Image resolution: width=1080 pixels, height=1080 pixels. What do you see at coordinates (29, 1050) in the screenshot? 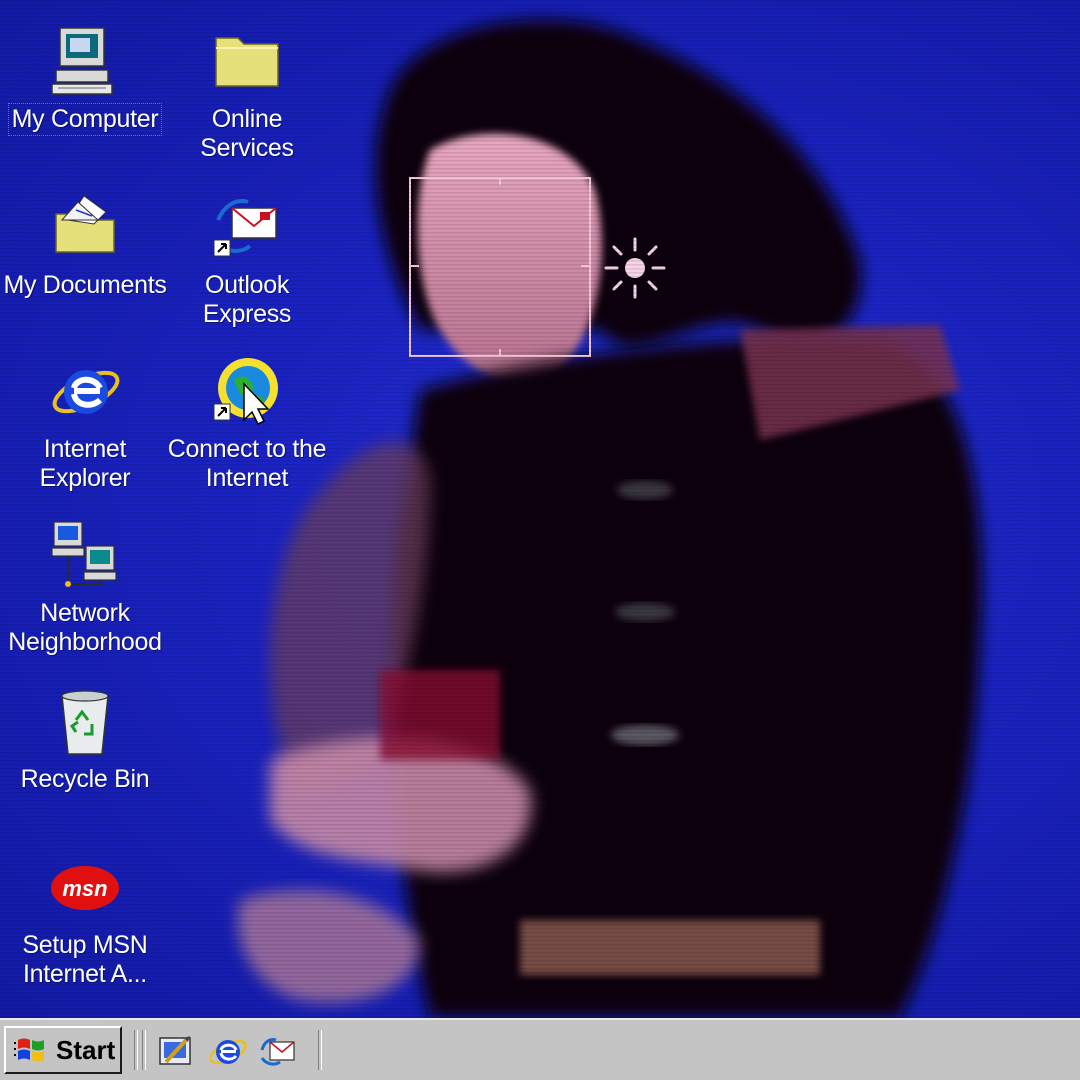
I see `windows-logo-icon` at bounding box center [29, 1050].